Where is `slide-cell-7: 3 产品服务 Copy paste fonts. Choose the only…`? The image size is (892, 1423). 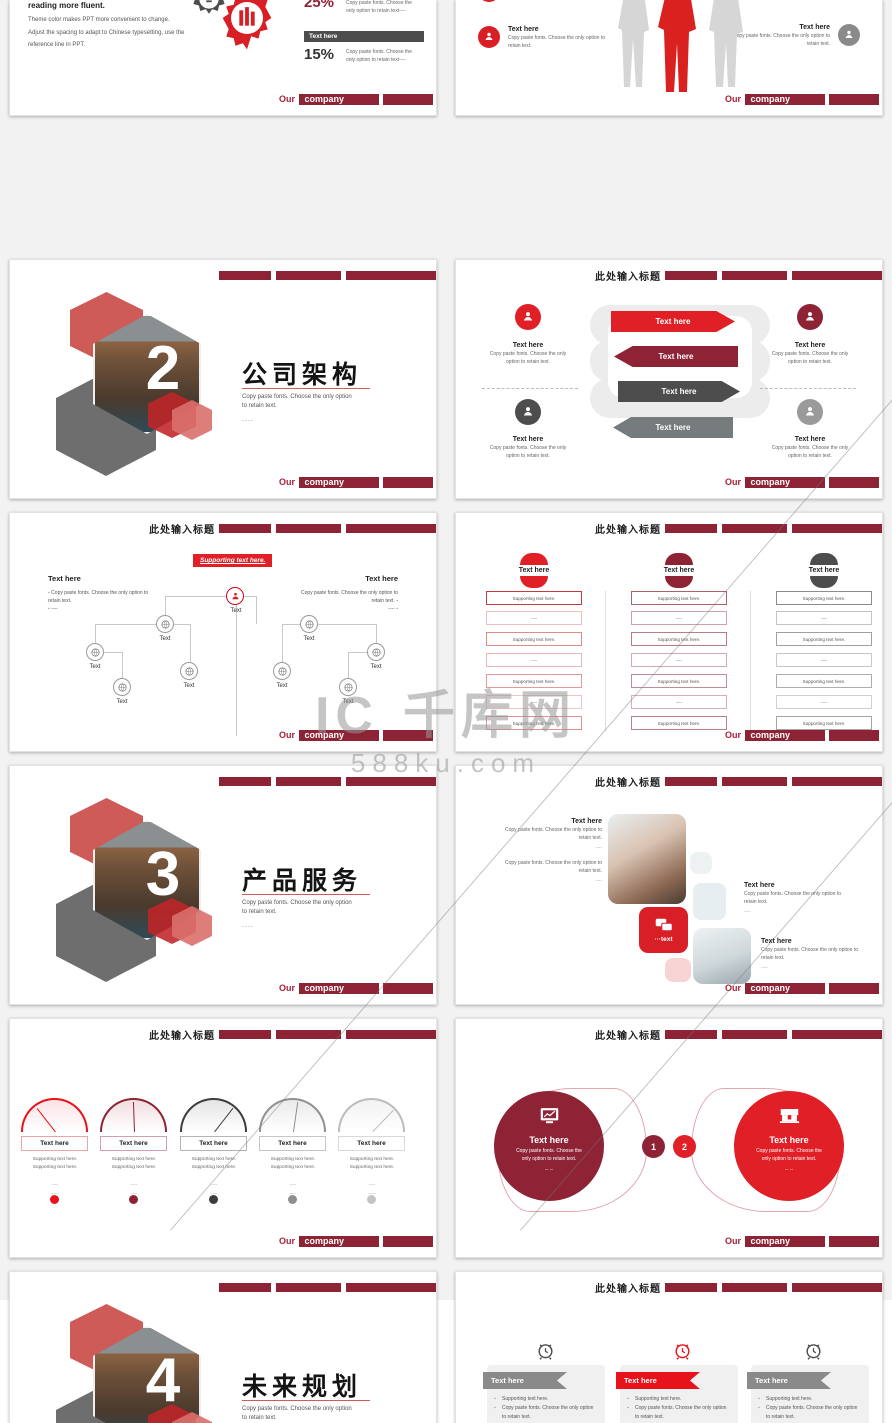
slide-cell-7: 3 产品服务 Copy paste fonts. Choose the only… is located at coordinates (223, 885).